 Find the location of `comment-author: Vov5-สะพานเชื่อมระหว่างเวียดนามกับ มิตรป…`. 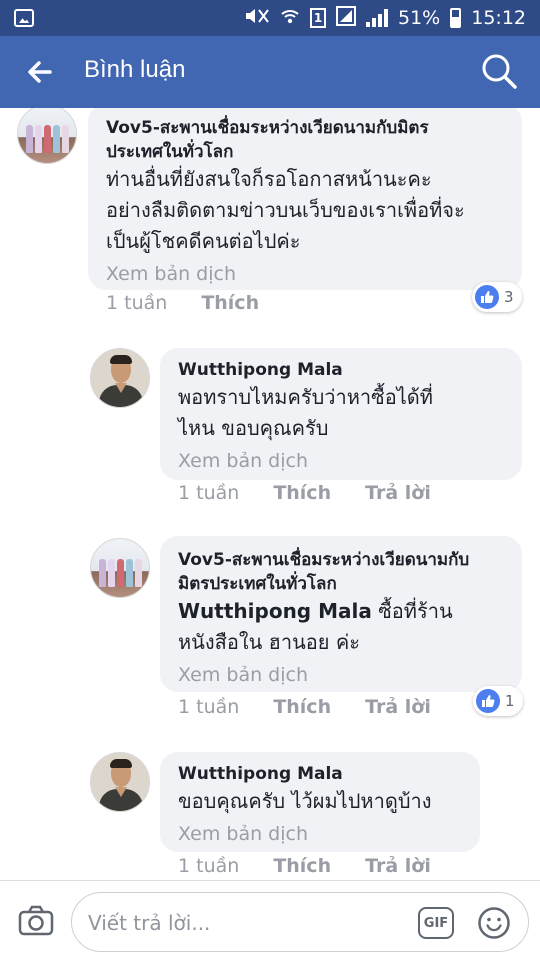

comment-author: Vov5-สะพานเชื่อมระหว่างเวียดนามกับ มิตรป… is located at coordinates (341, 572).